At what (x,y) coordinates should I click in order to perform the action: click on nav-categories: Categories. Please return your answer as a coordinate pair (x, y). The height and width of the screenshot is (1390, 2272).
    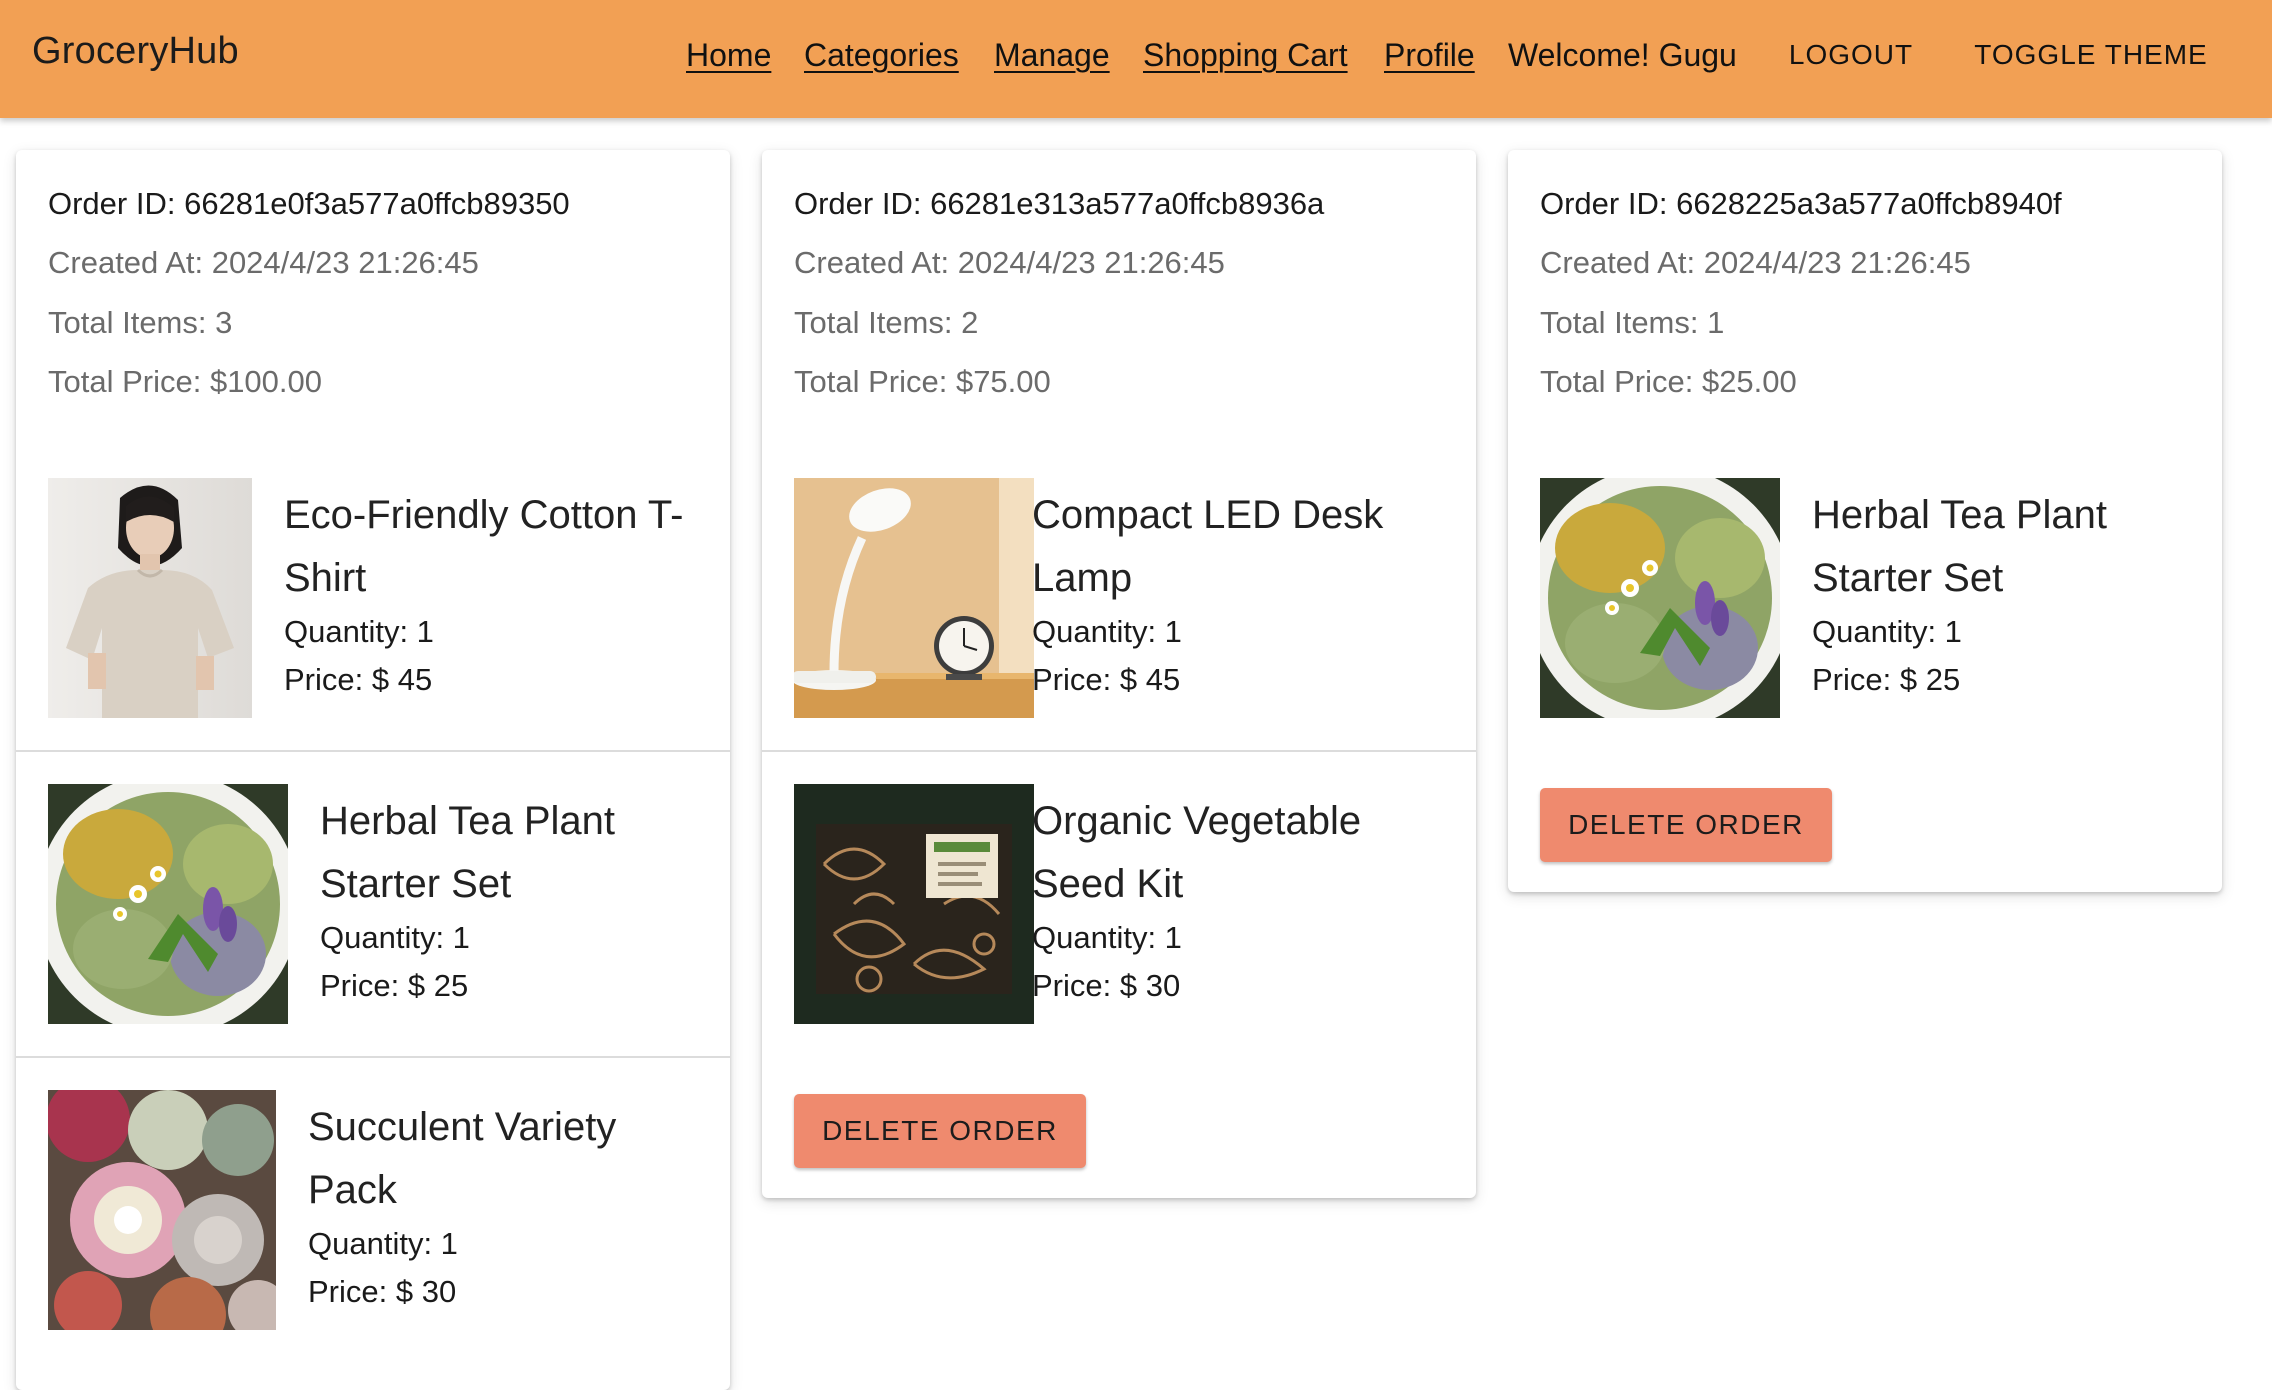
    Looking at the image, I should click on (881, 55).